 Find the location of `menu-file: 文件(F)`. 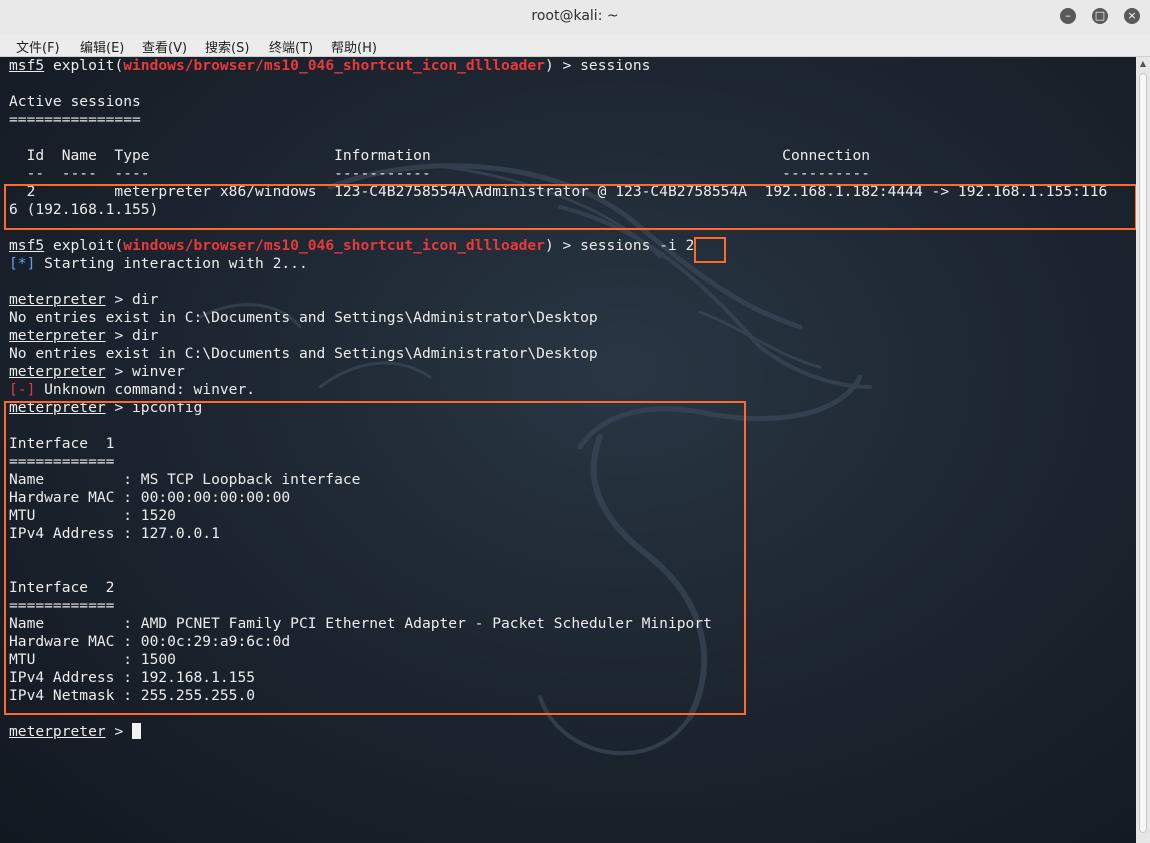

menu-file: 文件(F) is located at coordinates (38, 46).